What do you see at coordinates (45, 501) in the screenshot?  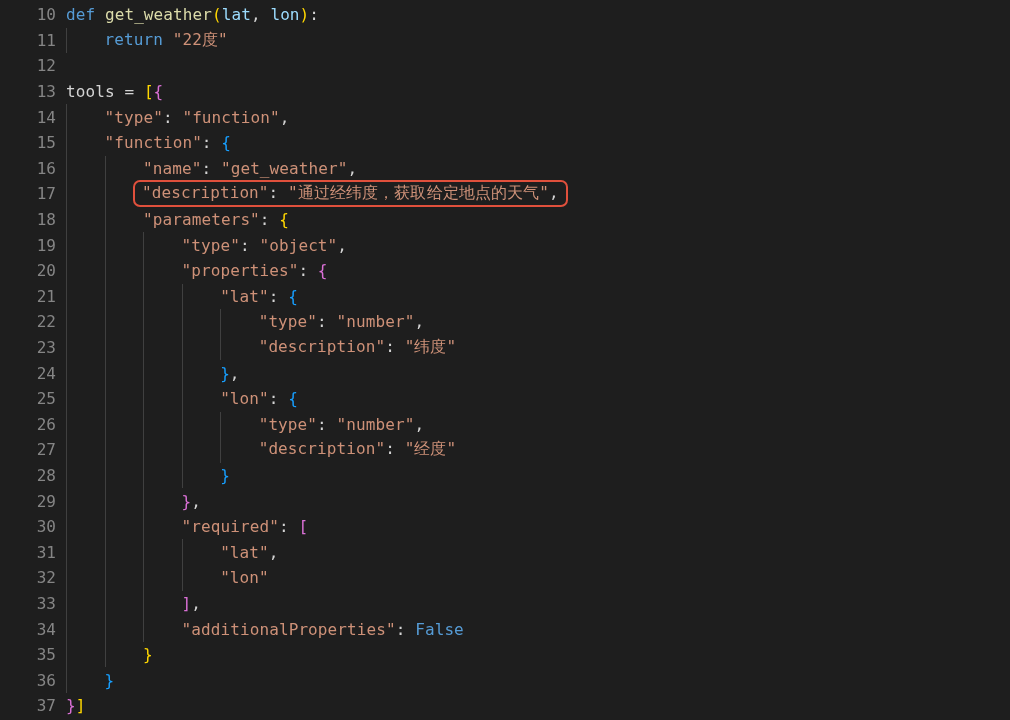 I see `line-number: 29` at bounding box center [45, 501].